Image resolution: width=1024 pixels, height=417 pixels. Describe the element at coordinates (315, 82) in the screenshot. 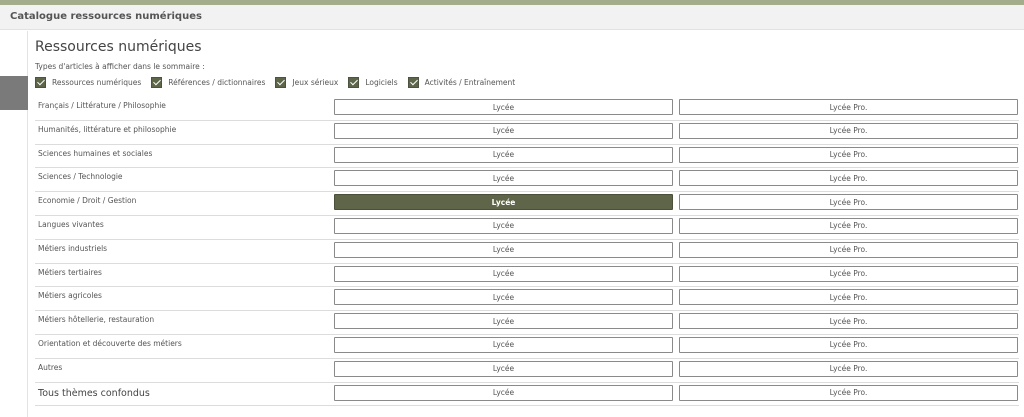

I see `filter-label: Jeux sérieux` at that location.